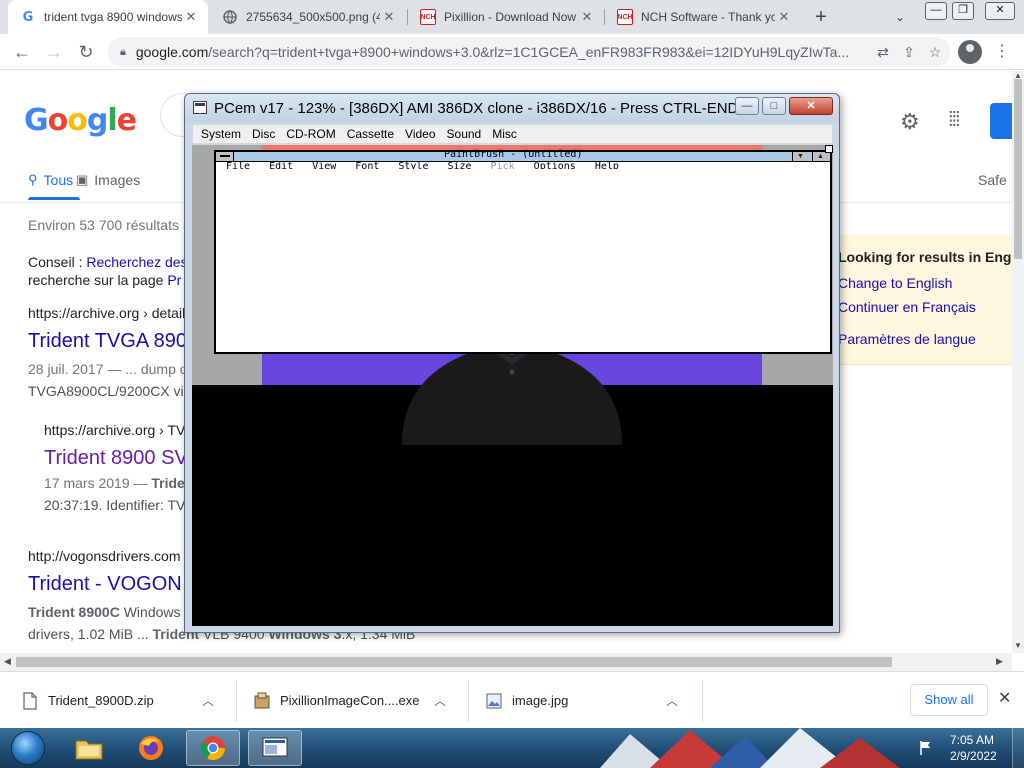  I want to click on pb-menu-options: Options, so click(555, 165).